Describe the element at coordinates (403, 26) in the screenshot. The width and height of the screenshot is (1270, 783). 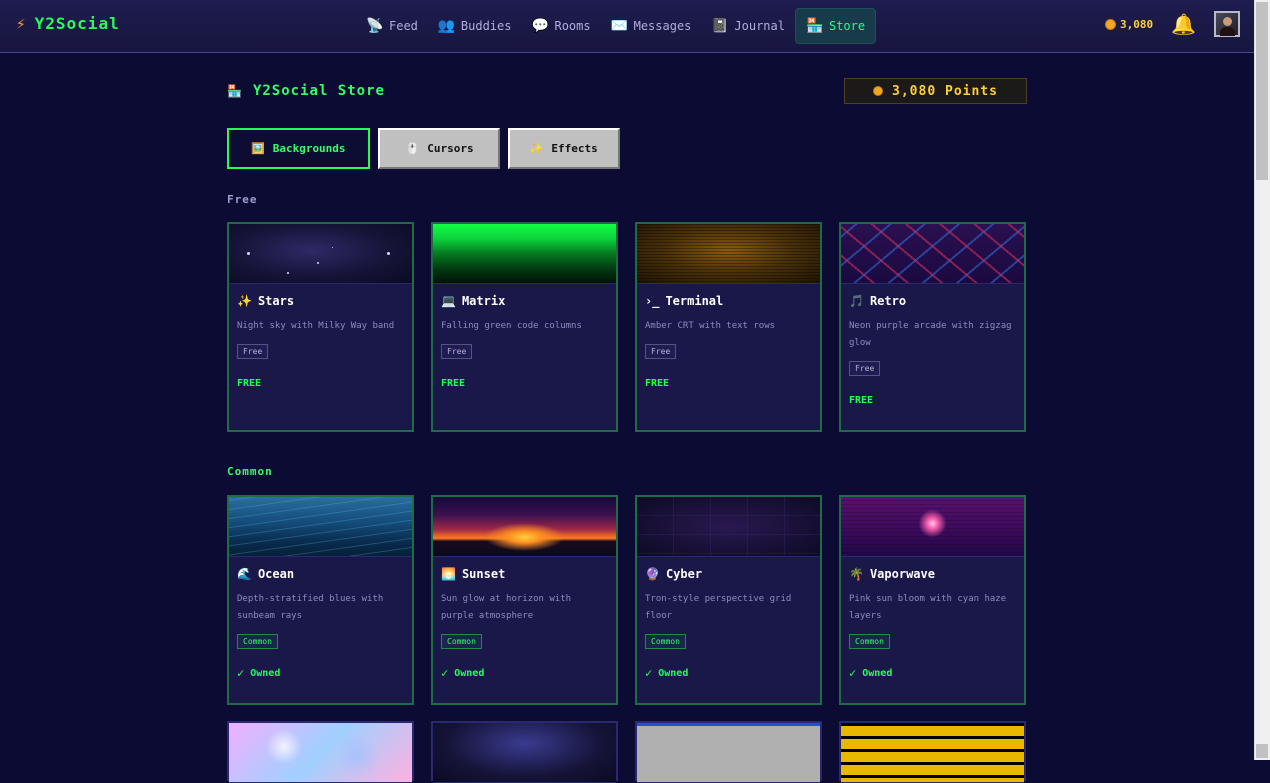
I see `nav-feed-label: Feed` at that location.